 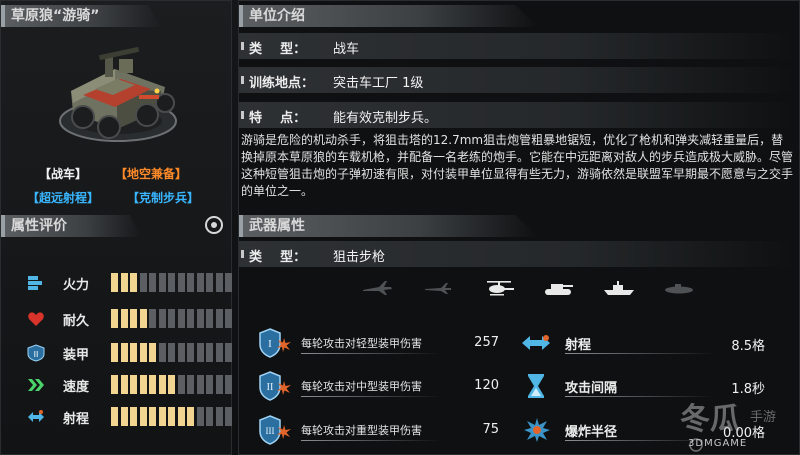 I want to click on svg-text: I, so click(x=270, y=344).